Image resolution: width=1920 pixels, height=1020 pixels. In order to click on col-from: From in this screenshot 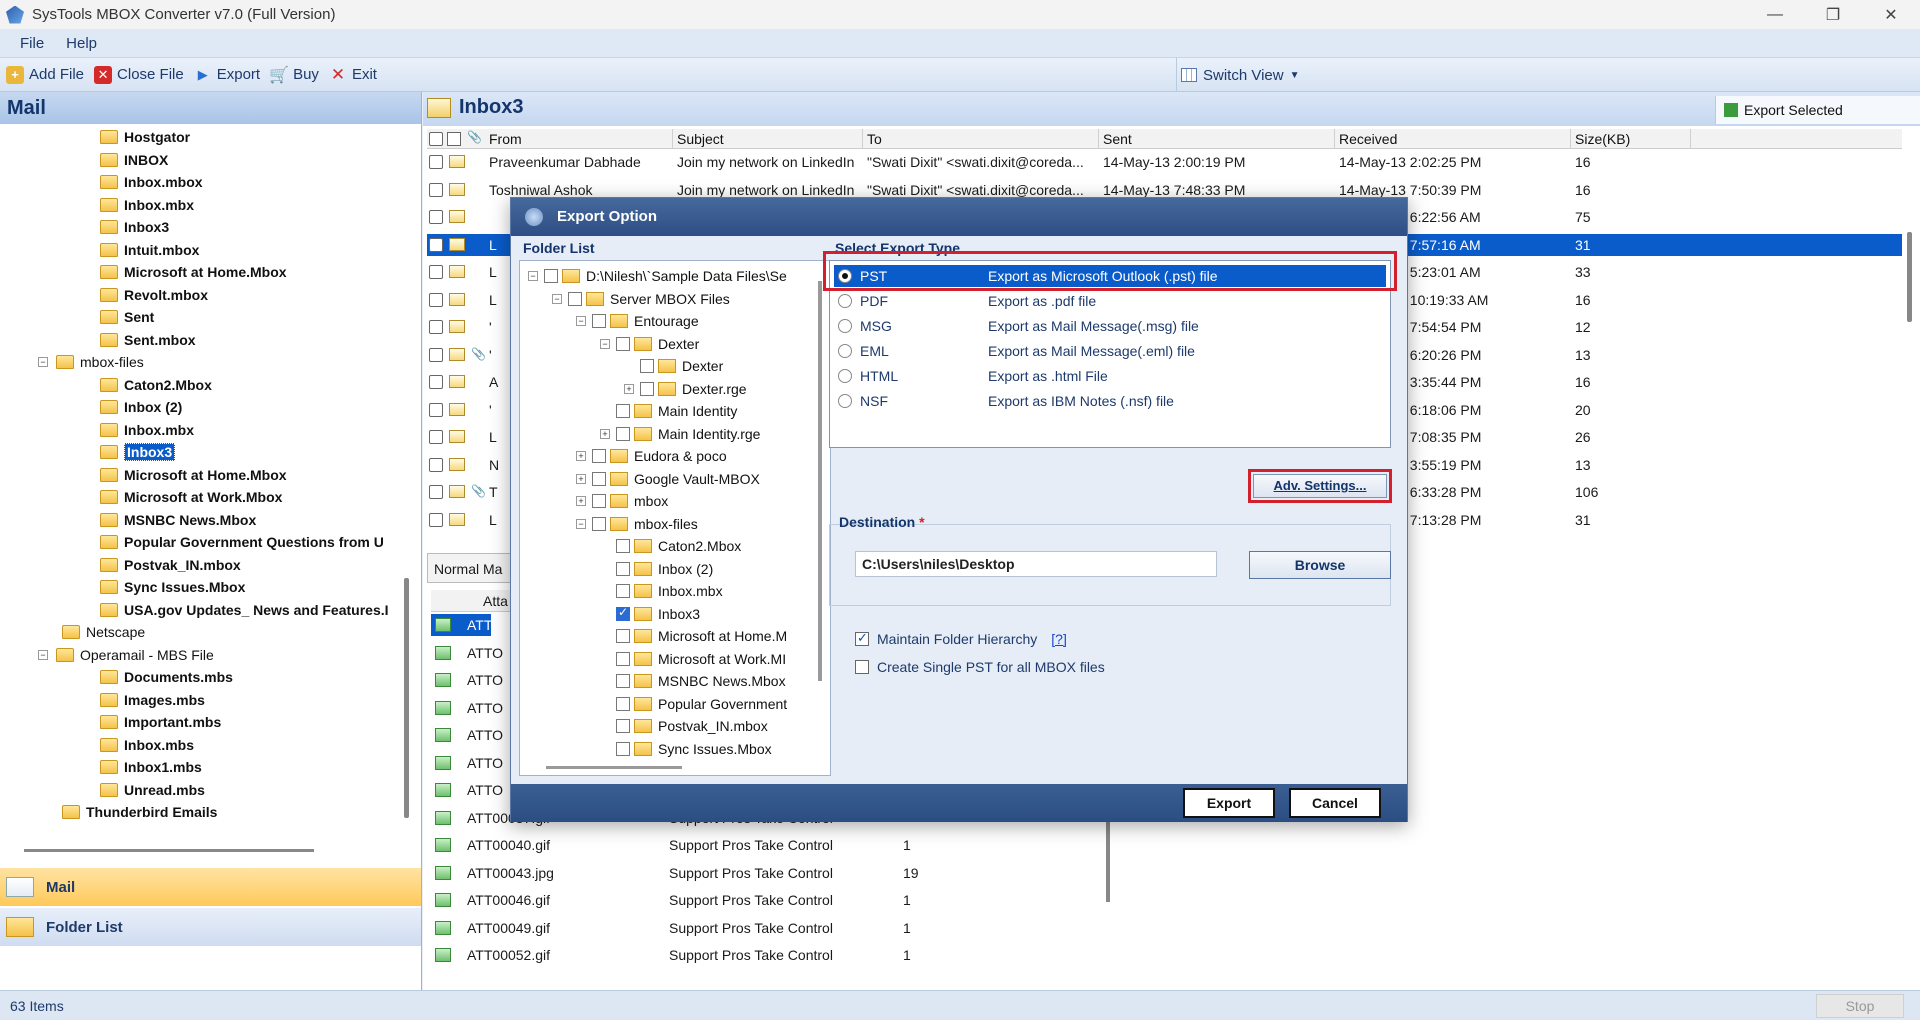, I will do `click(579, 139)`.